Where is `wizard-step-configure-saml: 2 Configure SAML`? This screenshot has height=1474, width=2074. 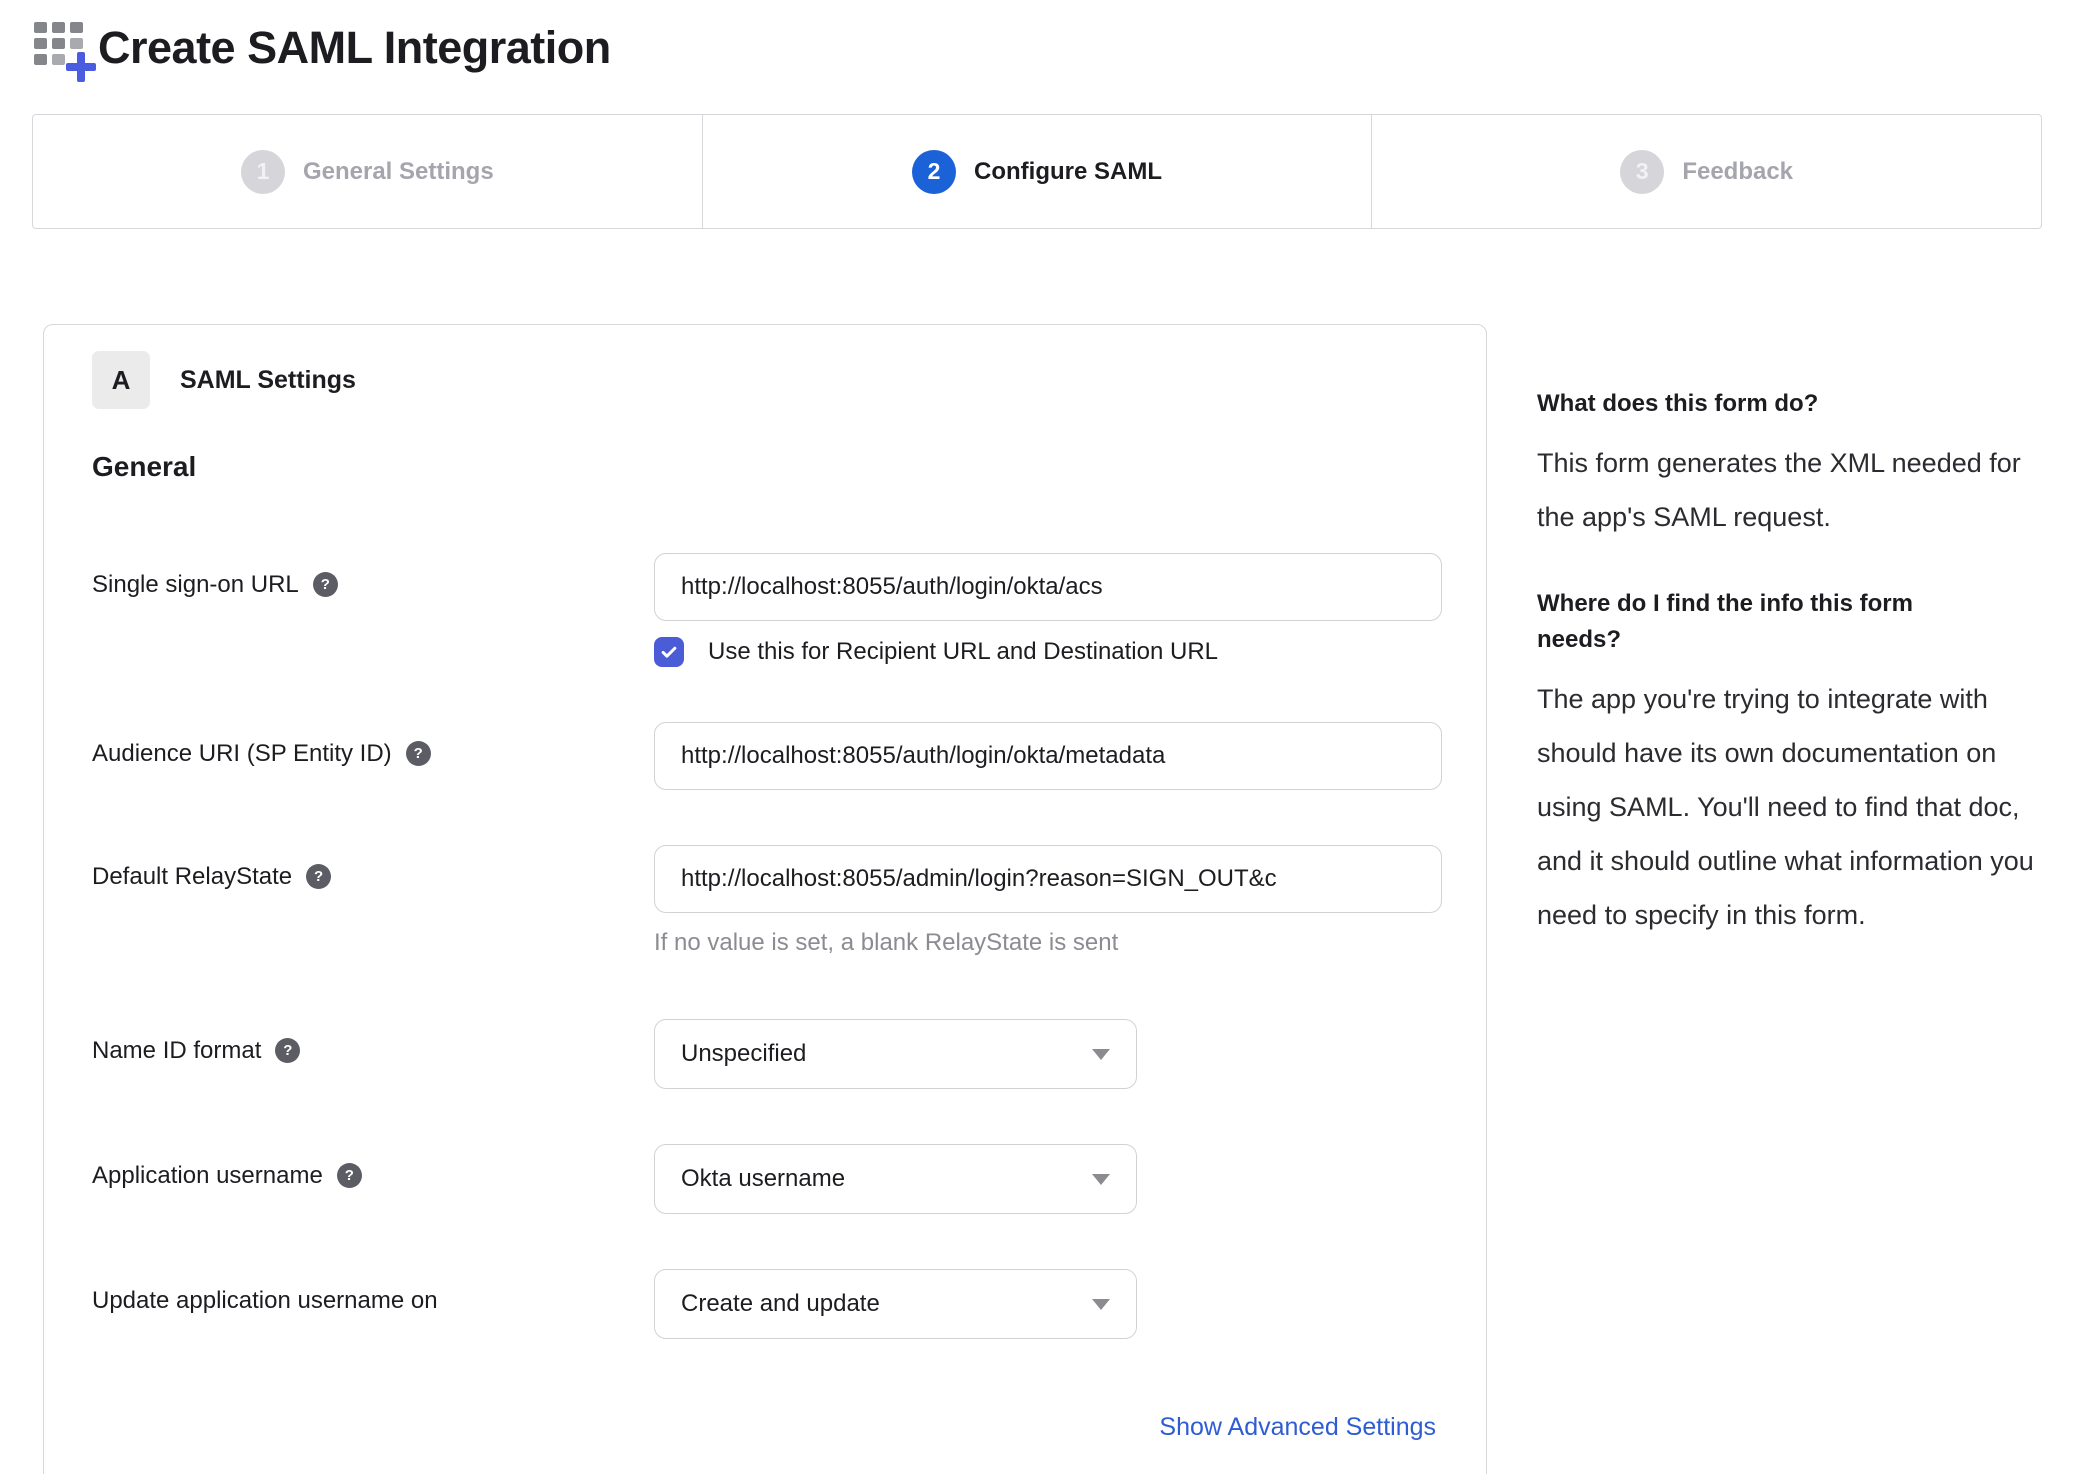 wizard-step-configure-saml: 2 Configure SAML is located at coordinates (1038, 171).